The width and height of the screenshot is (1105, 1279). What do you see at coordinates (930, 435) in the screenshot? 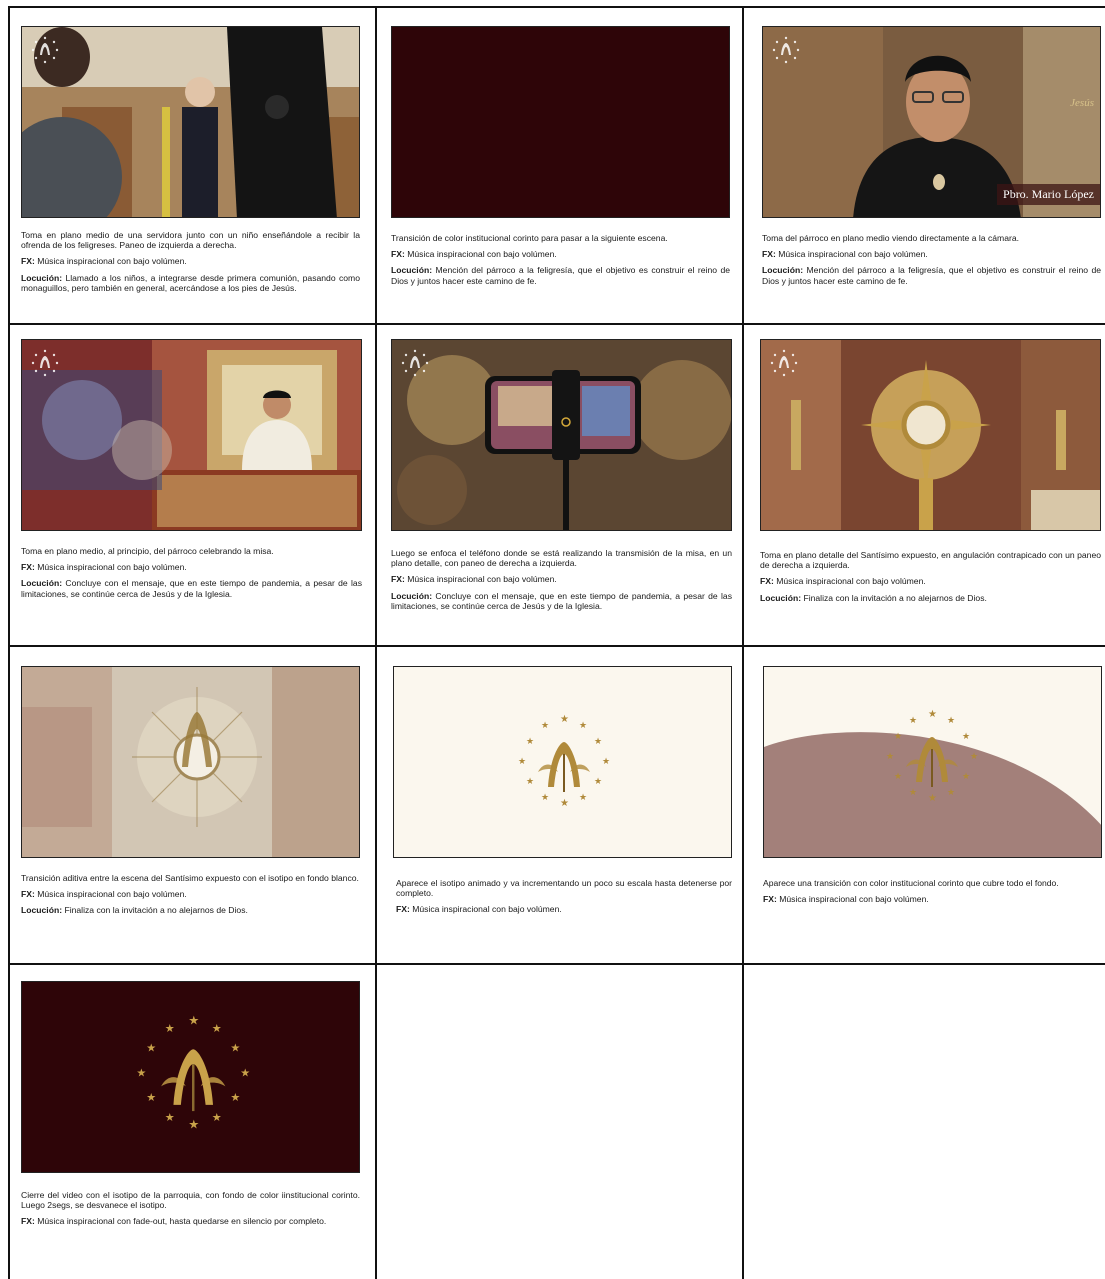
I see `scene-image-santisimo` at bounding box center [930, 435].